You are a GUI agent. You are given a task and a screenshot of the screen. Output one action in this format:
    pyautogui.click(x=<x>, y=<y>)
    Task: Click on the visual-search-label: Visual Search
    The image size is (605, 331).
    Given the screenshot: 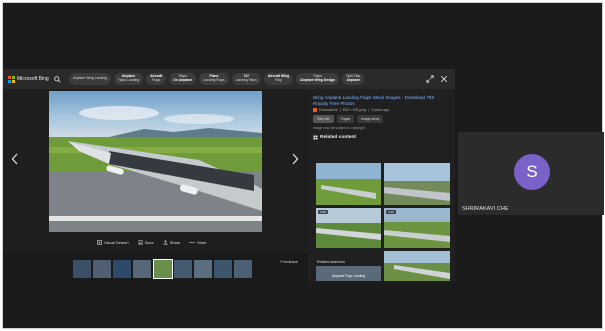 What is the action you would take?
    pyautogui.click(x=116, y=242)
    